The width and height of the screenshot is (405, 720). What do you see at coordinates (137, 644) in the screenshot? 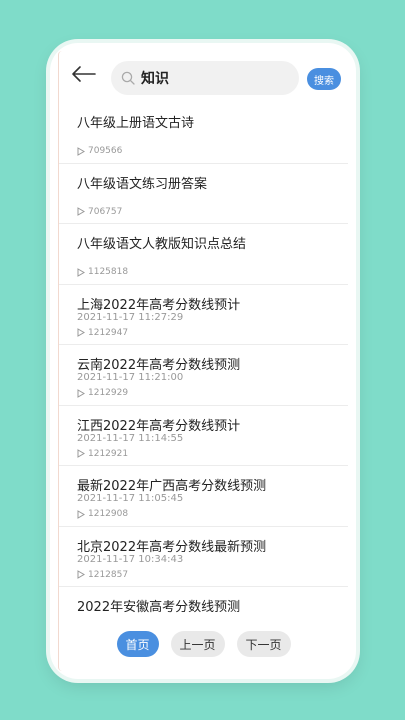
I see `first-page-button: 首页` at bounding box center [137, 644].